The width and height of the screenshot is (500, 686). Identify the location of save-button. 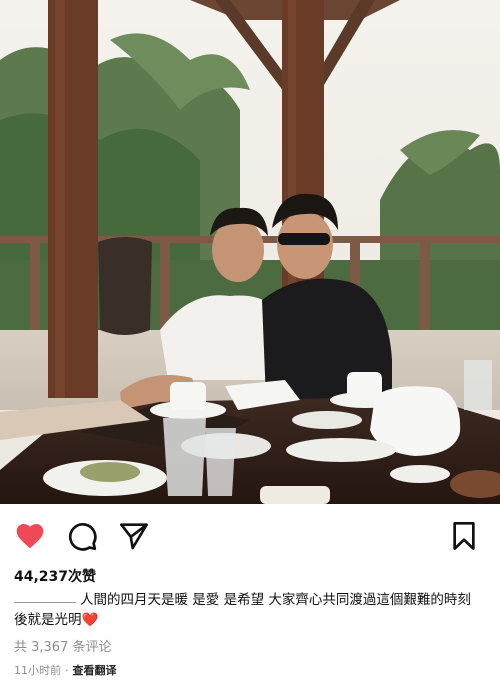
(464, 536).